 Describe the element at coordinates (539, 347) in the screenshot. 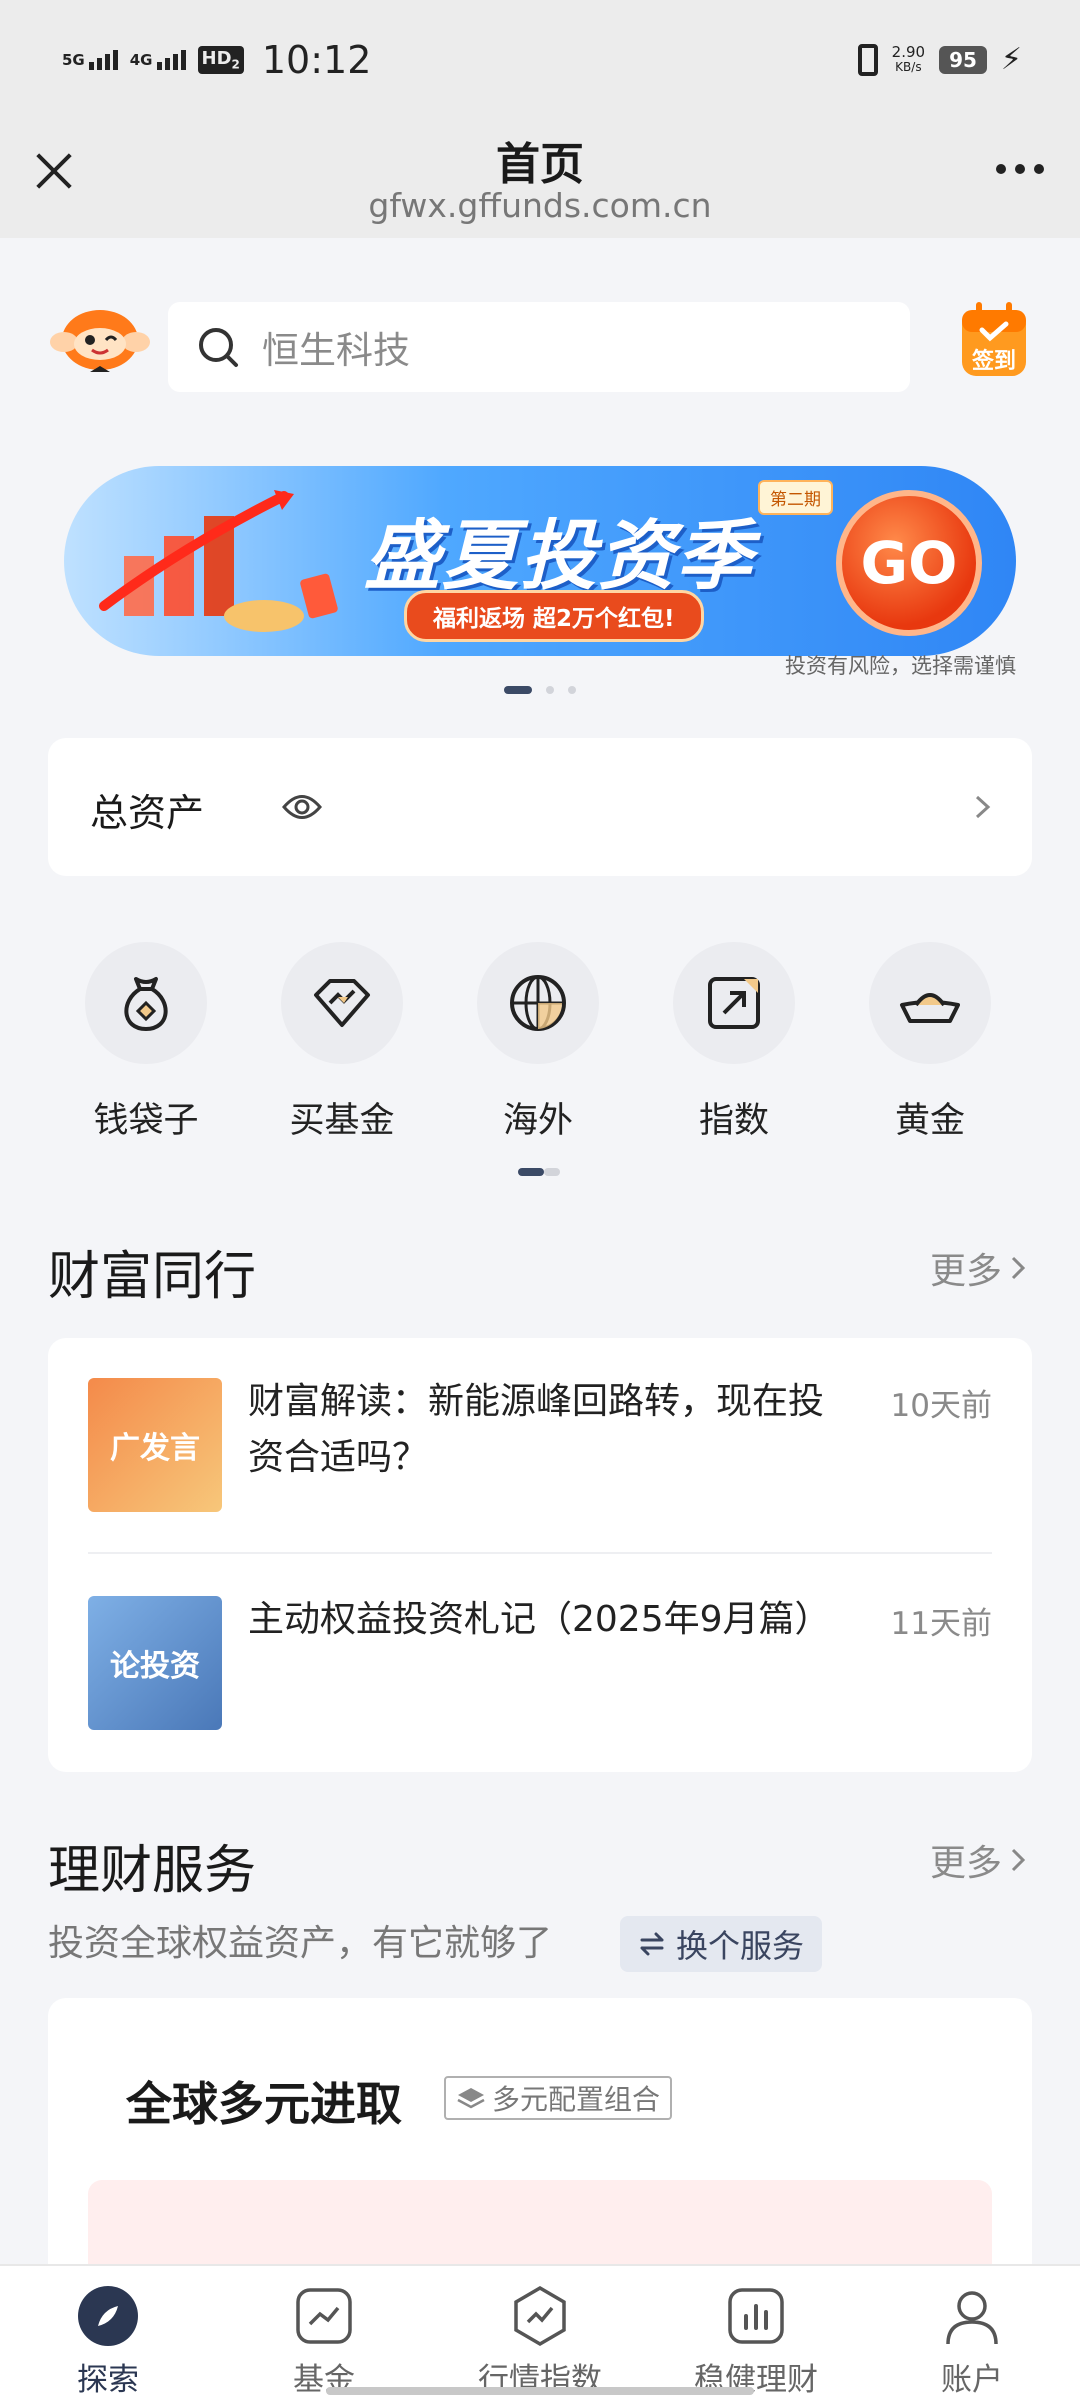

I see `search-input: 恒生科技` at that location.